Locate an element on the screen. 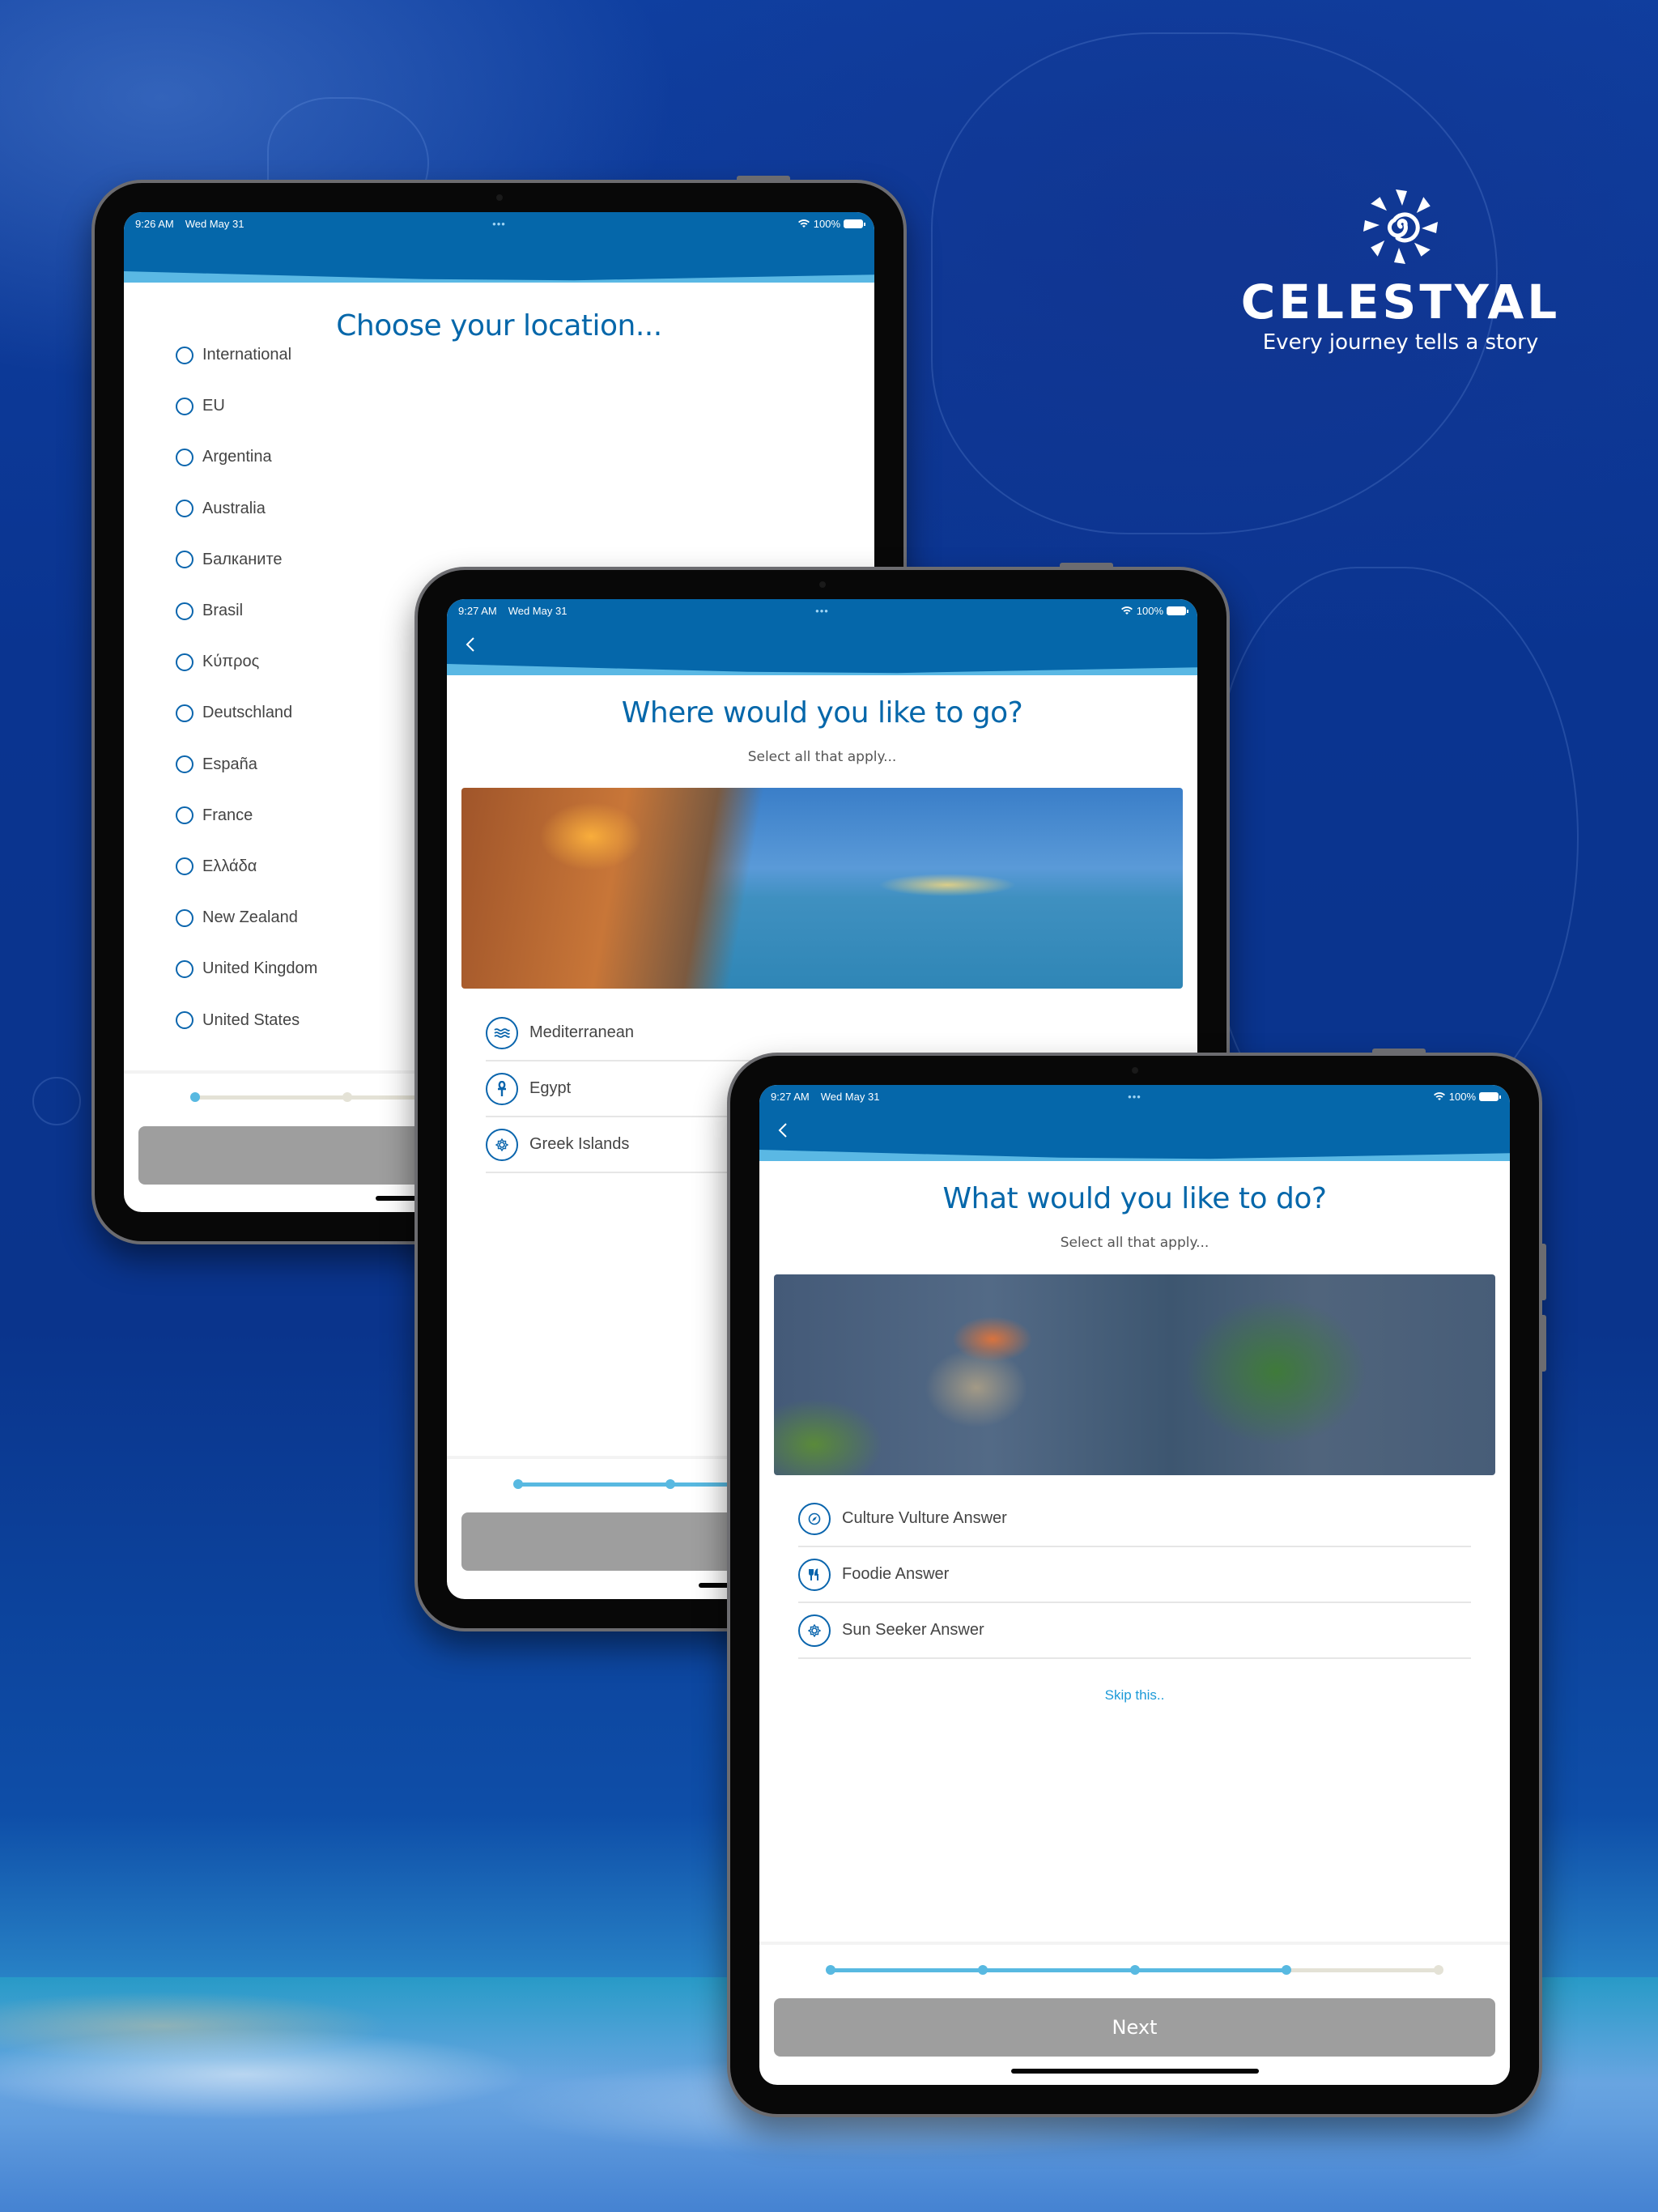 This screenshot has width=1658, height=2212. location-option: España is located at coordinates (246, 765).